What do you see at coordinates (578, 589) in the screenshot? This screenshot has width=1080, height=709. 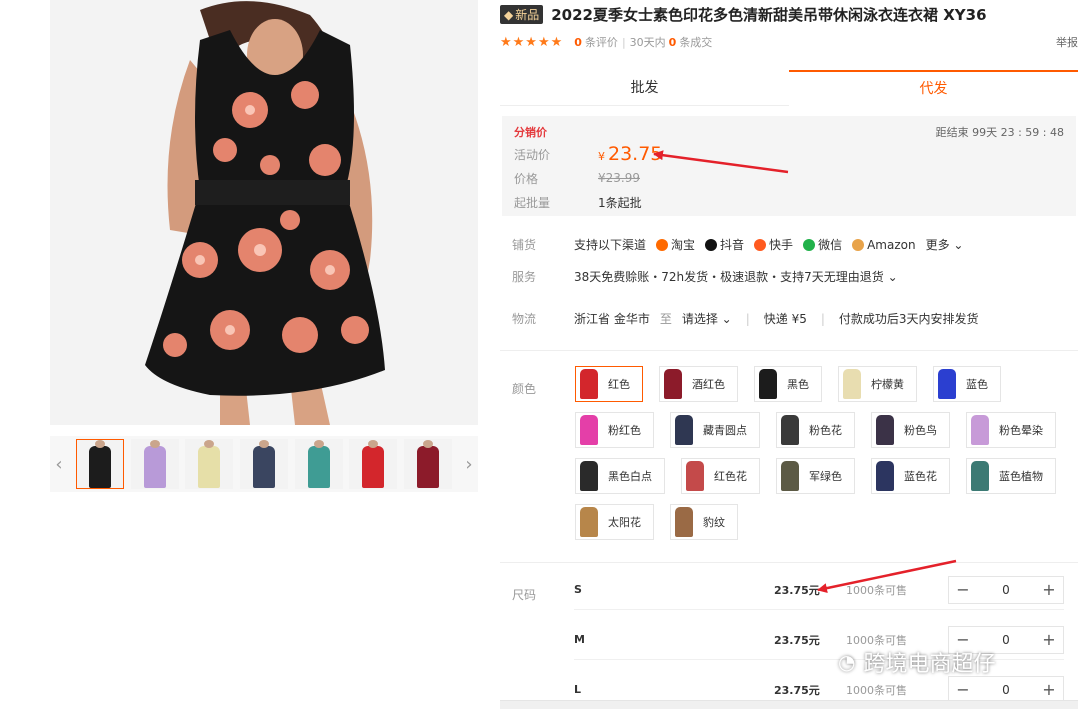 I see `size-name: S` at bounding box center [578, 589].